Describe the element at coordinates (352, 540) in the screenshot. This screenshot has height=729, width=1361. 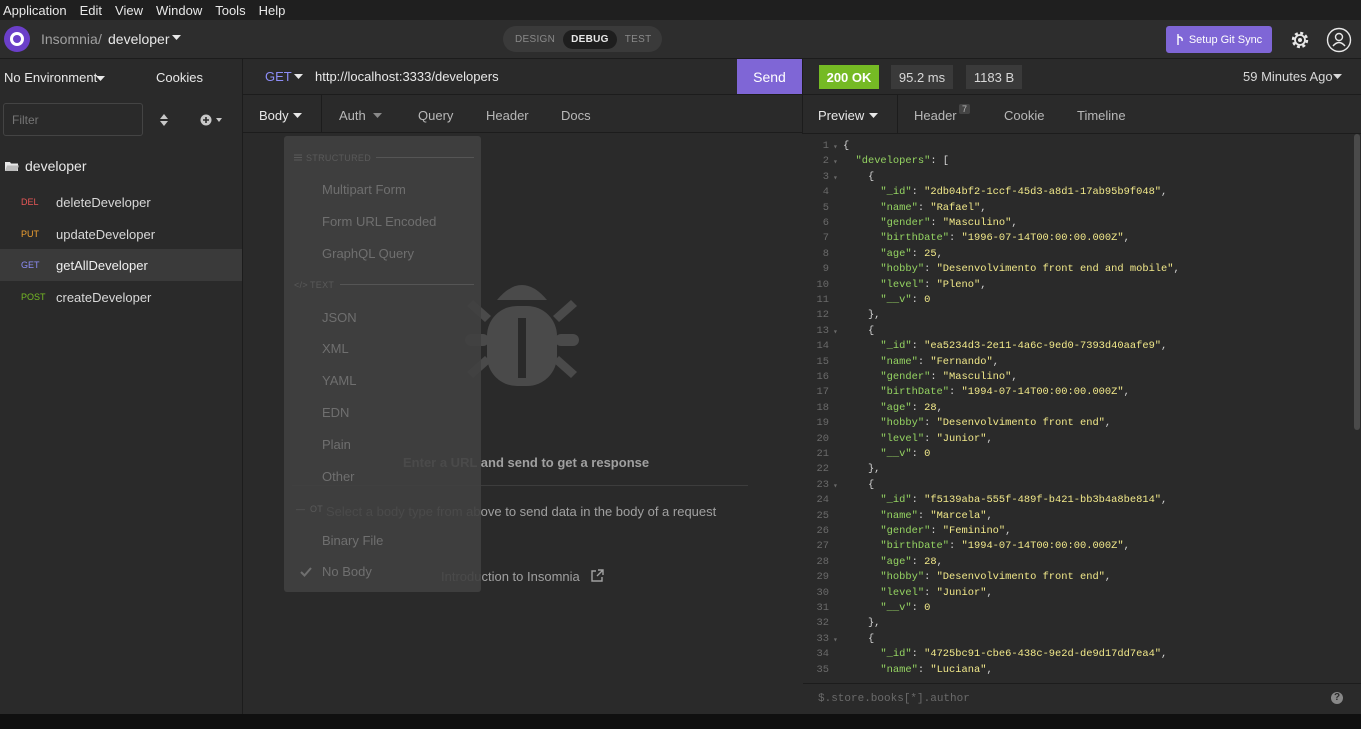
I see `dropdown-item-binary-file: Binary File` at that location.